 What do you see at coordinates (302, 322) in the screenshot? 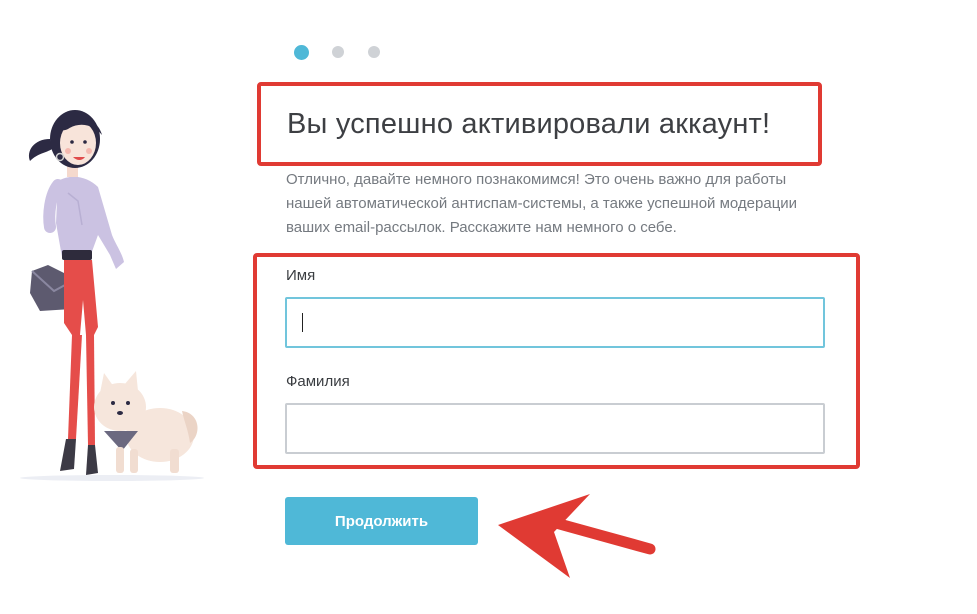
I see `text-cursor` at bounding box center [302, 322].